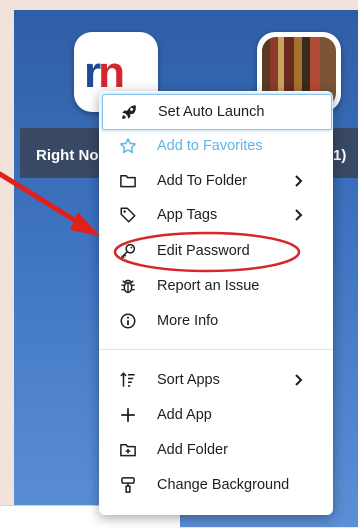 This screenshot has width=358, height=528. Describe the element at coordinates (187, 215) in the screenshot. I see `menu-item-label: App Tags` at that location.